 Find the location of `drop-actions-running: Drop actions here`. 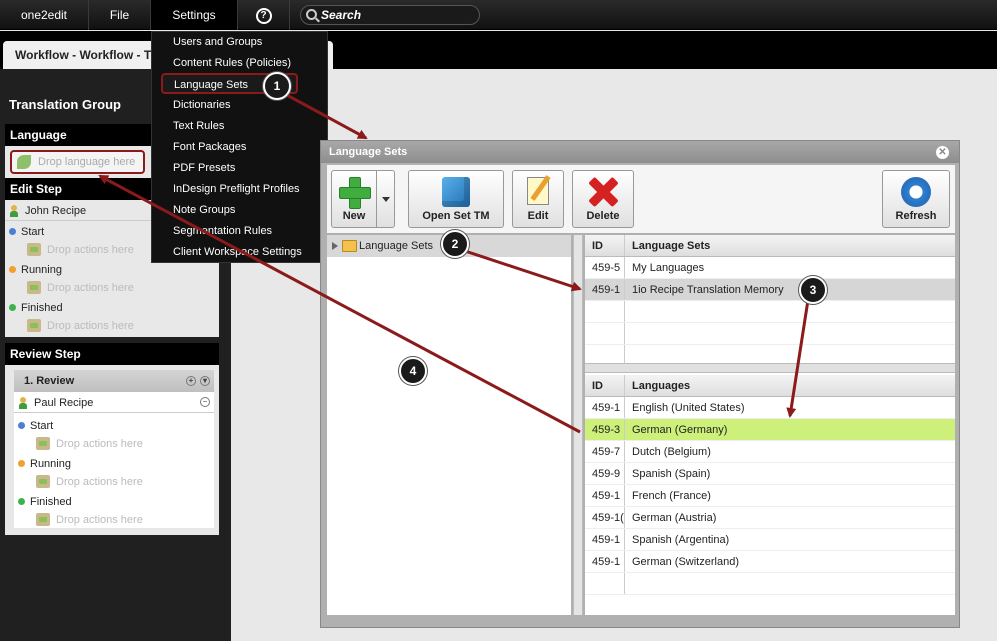

drop-actions-running: Drop actions here is located at coordinates (112, 288).